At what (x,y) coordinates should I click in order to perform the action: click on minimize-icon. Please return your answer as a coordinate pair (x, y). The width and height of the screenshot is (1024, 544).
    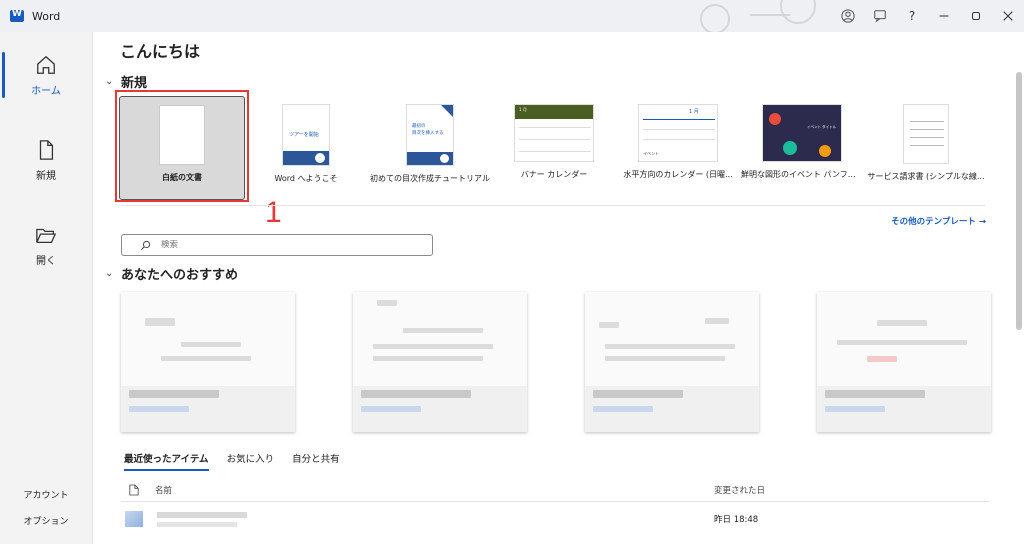
    Looking at the image, I should click on (944, 16).